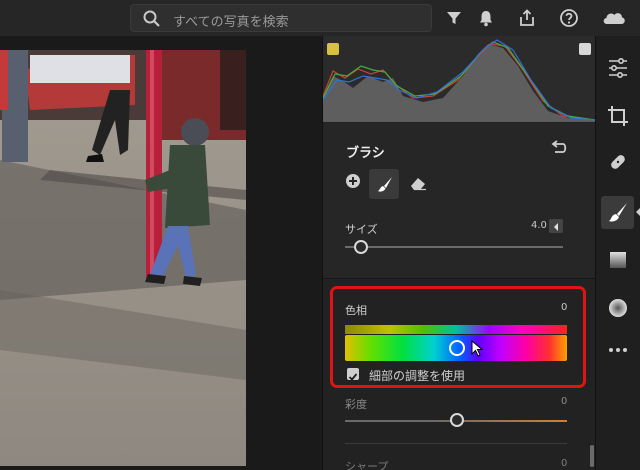 This screenshot has width=640, height=470. What do you see at coordinates (361, 229) in the screenshot?
I see `size-label: サイズ` at bounding box center [361, 229].